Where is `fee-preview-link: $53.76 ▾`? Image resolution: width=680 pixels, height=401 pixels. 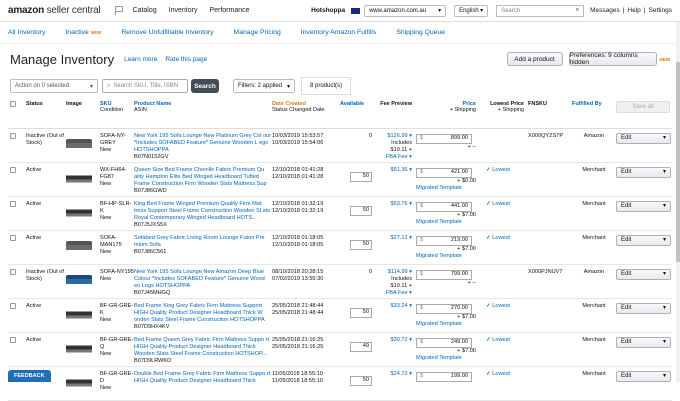
fee-preview-link: $53.76 ▾ is located at coordinates (394, 204).